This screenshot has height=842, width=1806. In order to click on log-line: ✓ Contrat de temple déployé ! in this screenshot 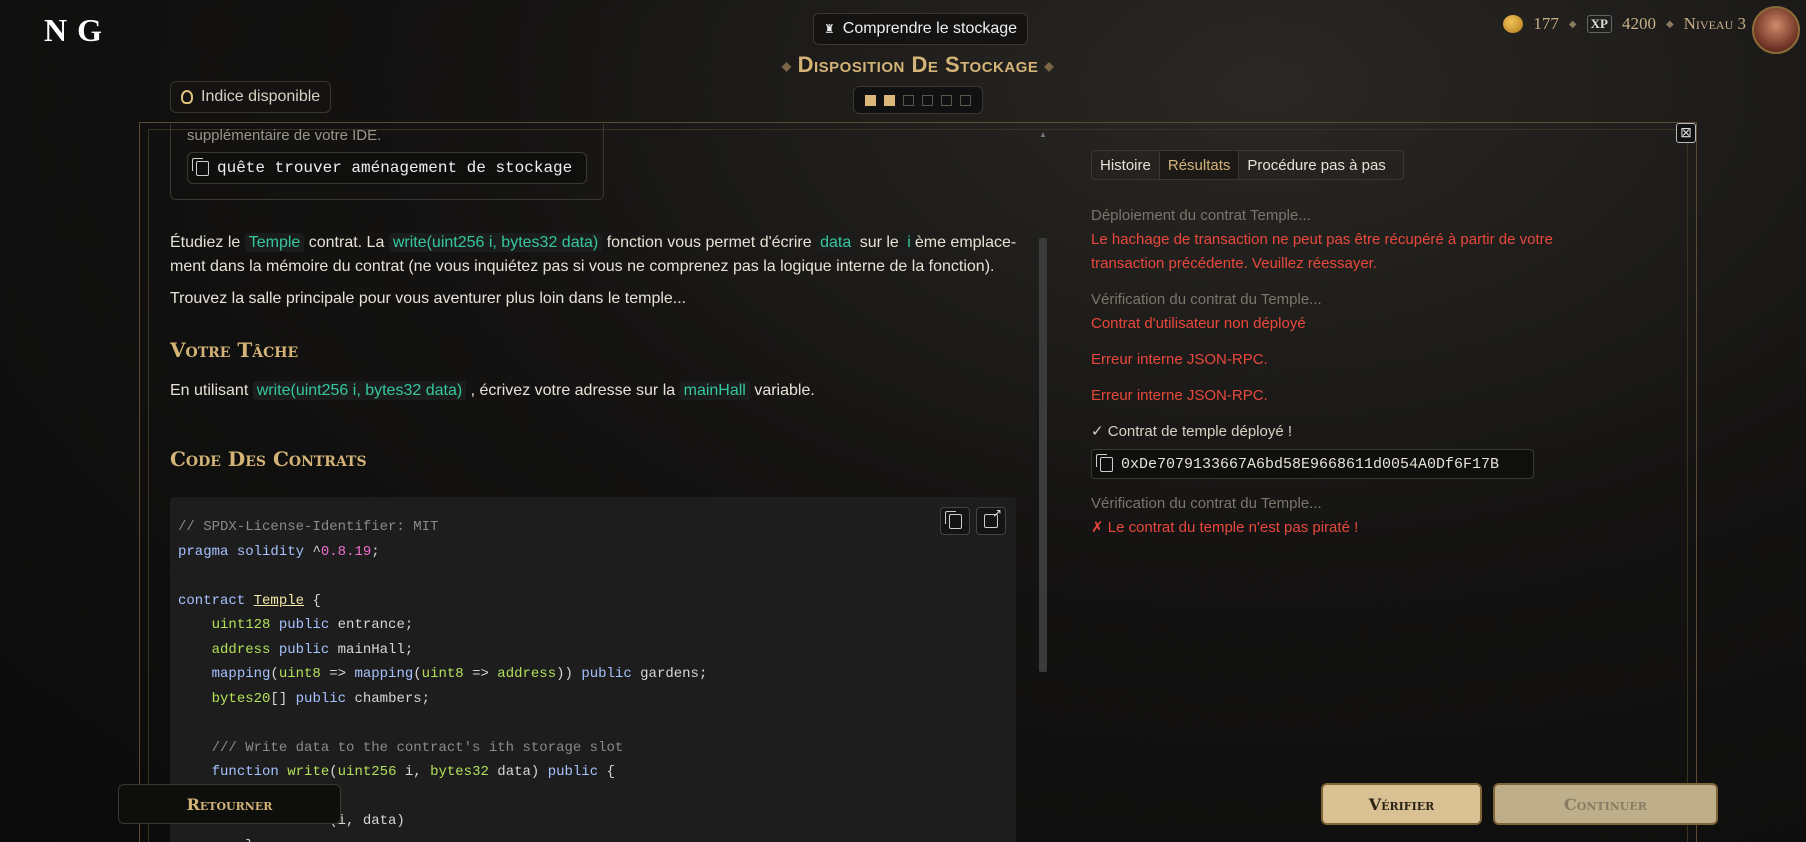, I will do `click(1192, 431)`.